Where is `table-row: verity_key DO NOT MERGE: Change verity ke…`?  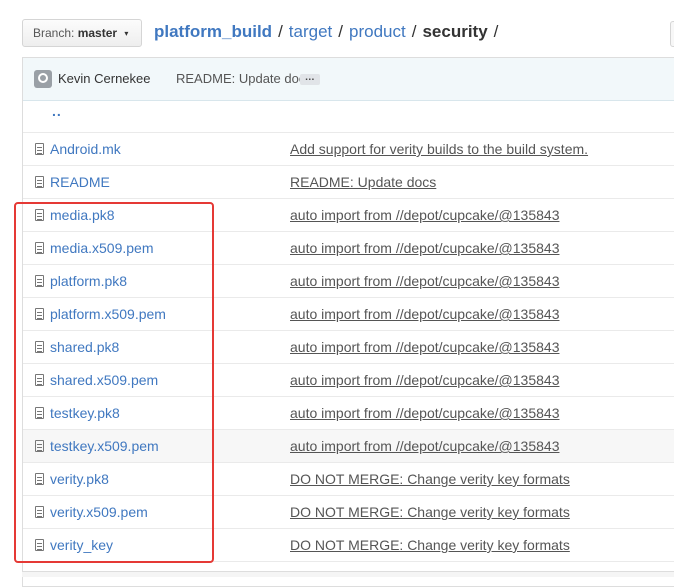 table-row: verity_key DO NOT MERGE: Change verity ke… is located at coordinates (348, 545).